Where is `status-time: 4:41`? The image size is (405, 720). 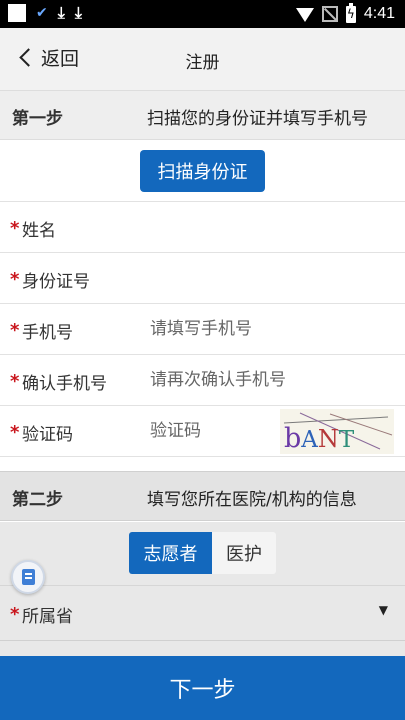
status-time: 4:41 is located at coordinates (379, 13).